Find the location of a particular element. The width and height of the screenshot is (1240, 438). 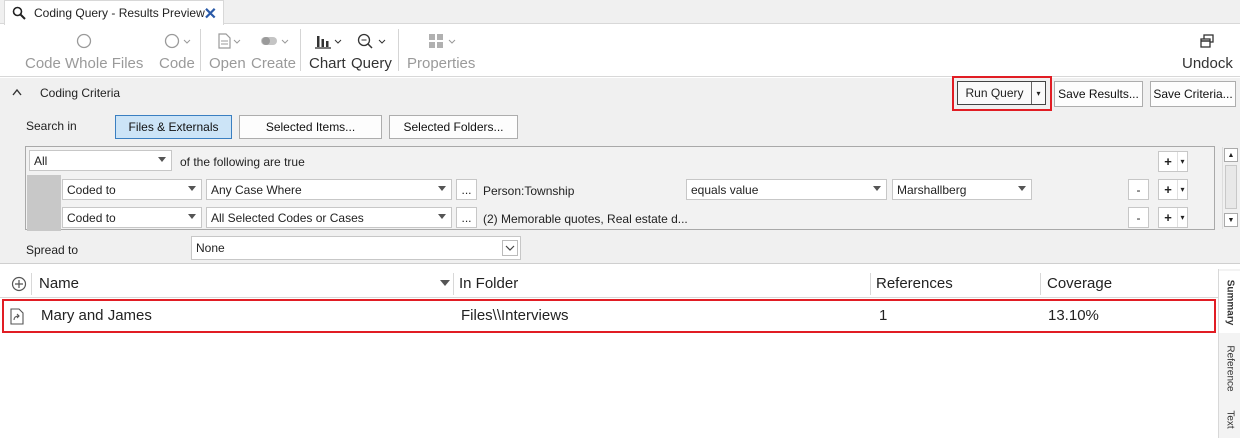

add-column-icon is located at coordinates (19, 286).